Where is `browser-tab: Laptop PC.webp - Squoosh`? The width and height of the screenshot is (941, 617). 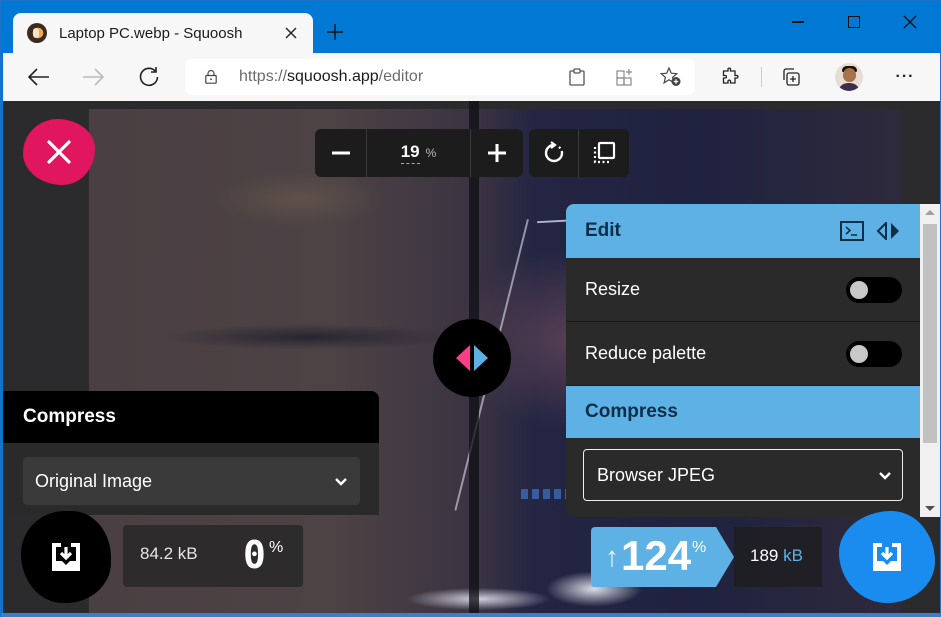
browser-tab: Laptop PC.webp - Squoosh is located at coordinates (163, 33).